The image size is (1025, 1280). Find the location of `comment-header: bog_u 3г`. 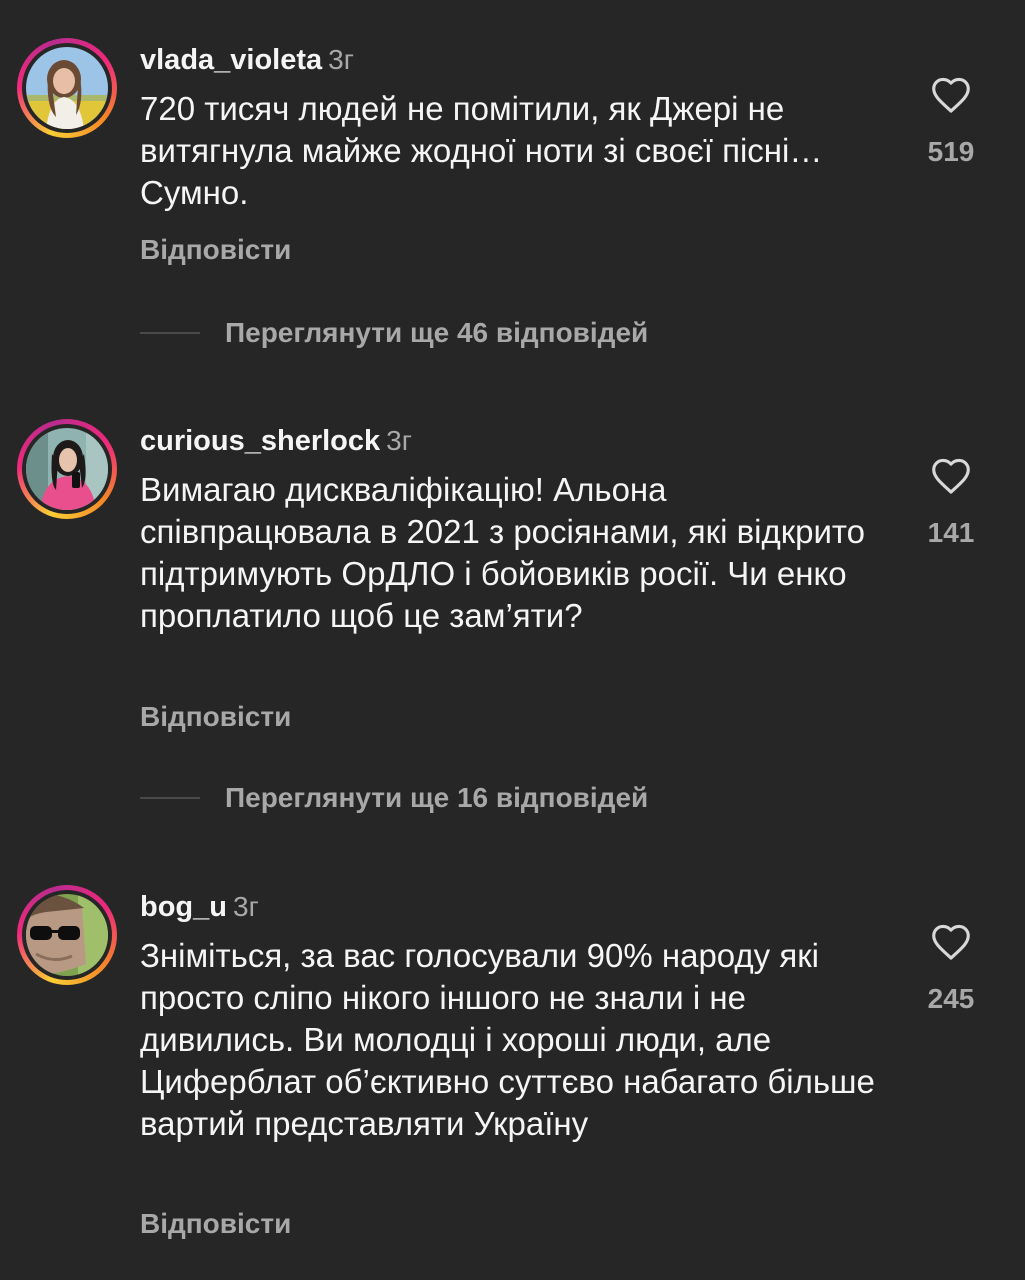

comment-header: bog_u 3г is located at coordinates (199, 907).